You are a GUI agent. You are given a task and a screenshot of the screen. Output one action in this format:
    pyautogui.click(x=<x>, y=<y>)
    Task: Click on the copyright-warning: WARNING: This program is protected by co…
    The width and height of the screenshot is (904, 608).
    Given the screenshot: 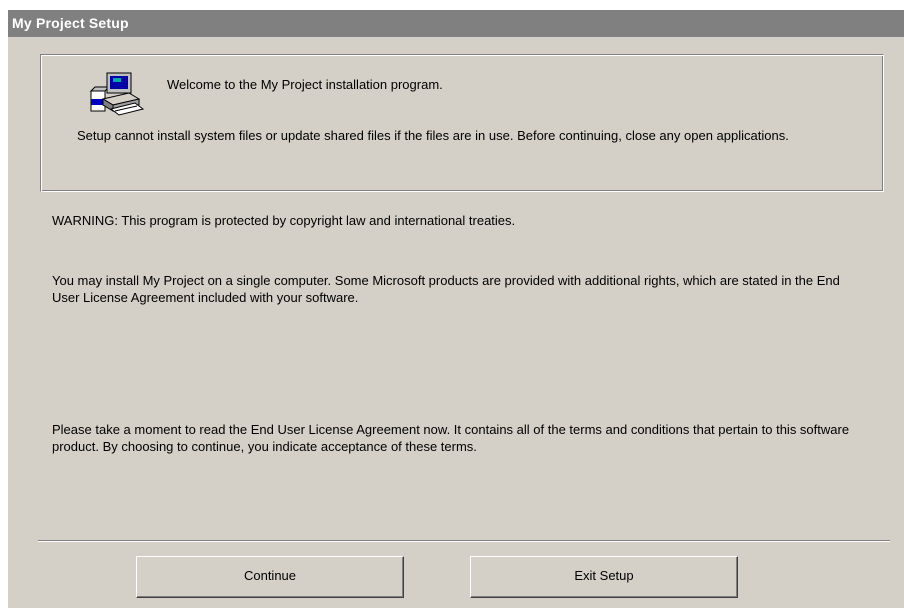 What is the action you would take?
    pyautogui.click(x=284, y=220)
    